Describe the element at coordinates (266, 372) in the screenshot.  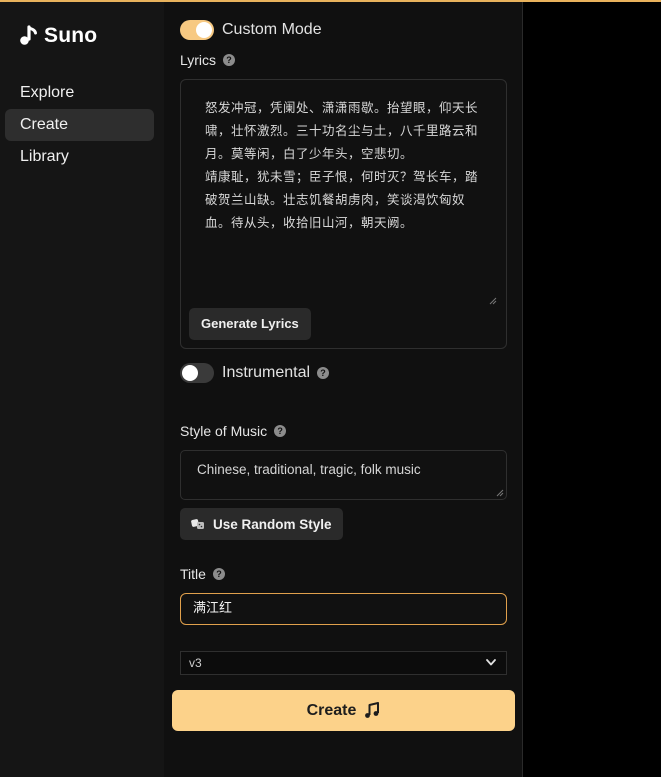
I see `instrumental-label: Instrumental` at that location.